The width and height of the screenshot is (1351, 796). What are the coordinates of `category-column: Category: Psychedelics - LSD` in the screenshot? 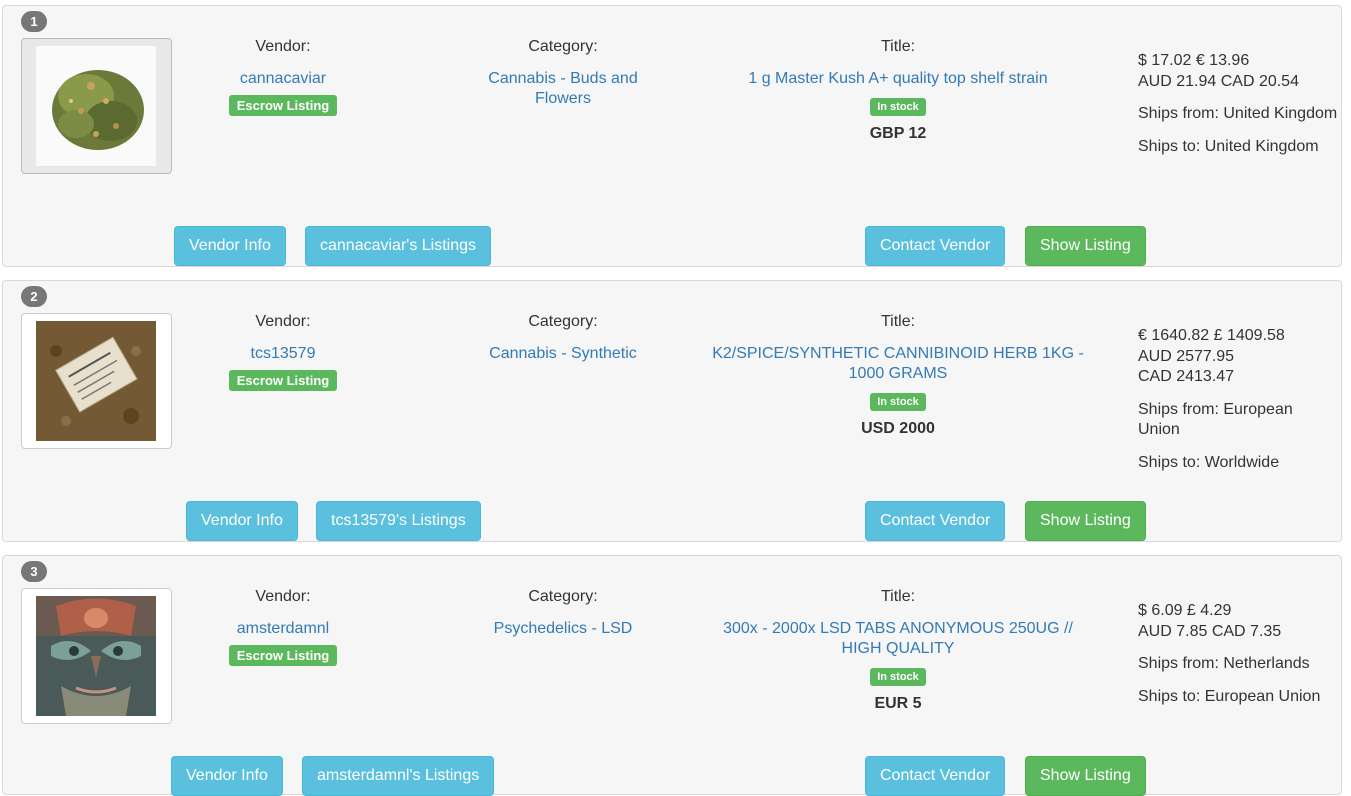 It's located at (563, 613).